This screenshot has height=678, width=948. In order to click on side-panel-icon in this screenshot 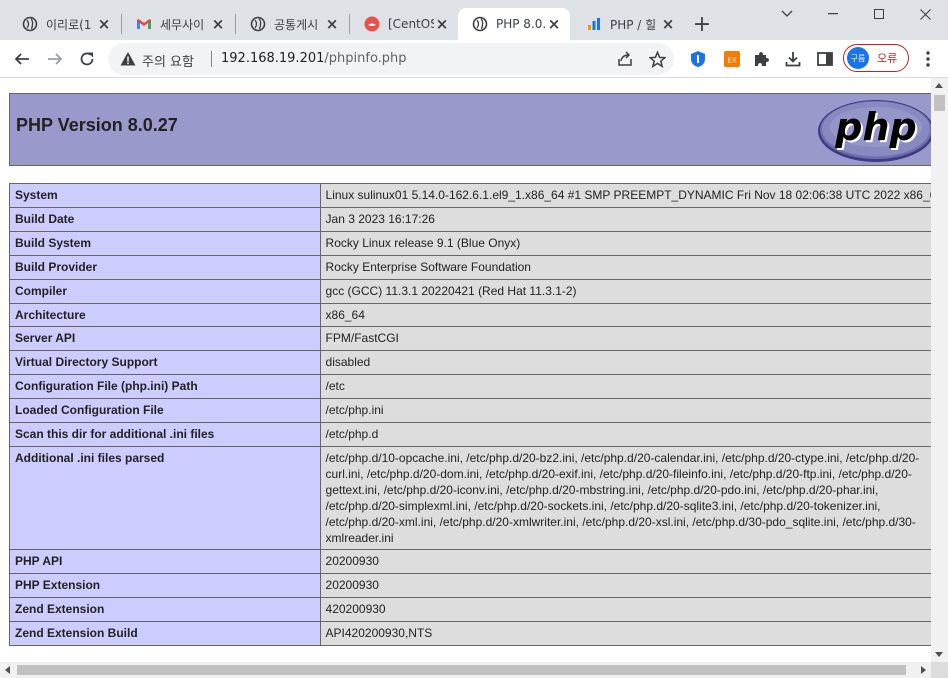, I will do `click(825, 59)`.